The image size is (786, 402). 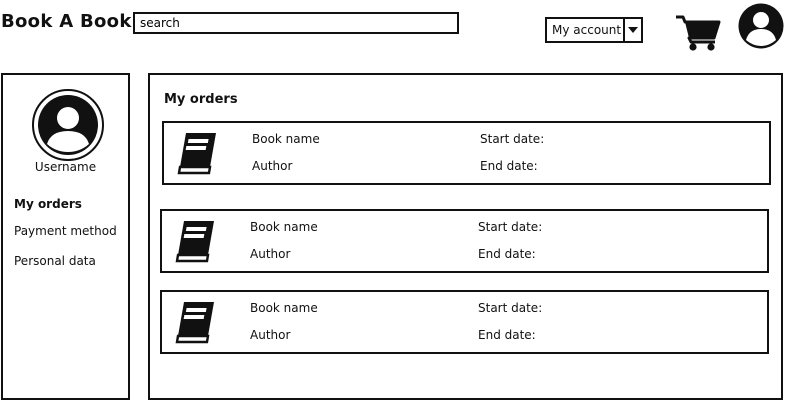 I want to click on page-title: My orders, so click(x=201, y=99).